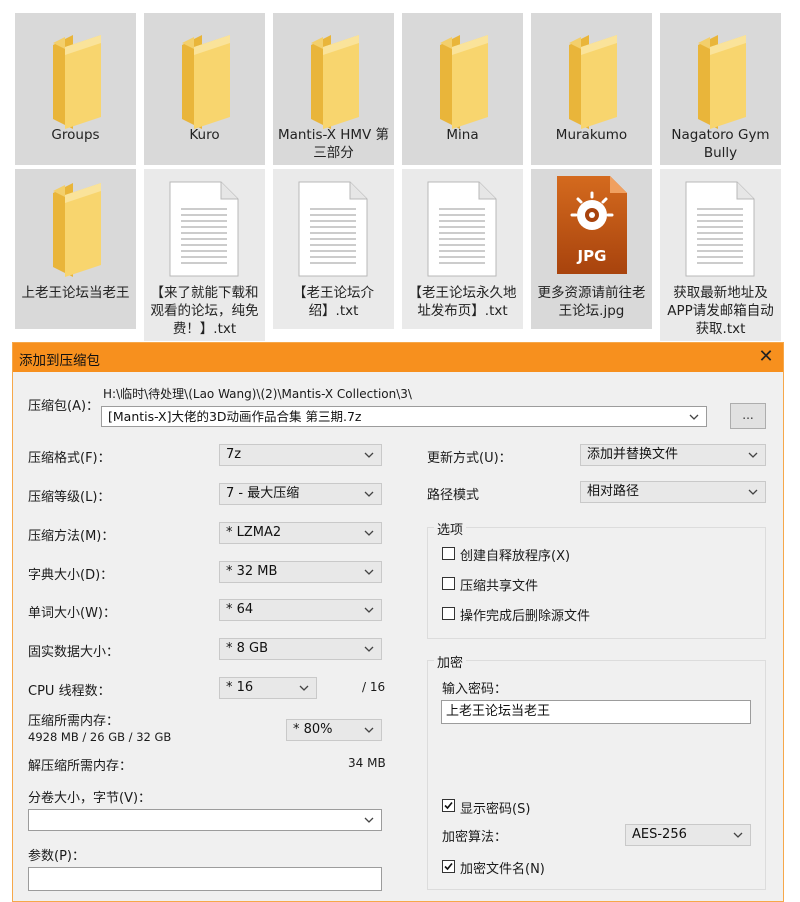 The width and height of the screenshot is (800, 902). I want to click on file-item-txt-address: 【老王论坛永久地址发布页】.txt, so click(462, 249).